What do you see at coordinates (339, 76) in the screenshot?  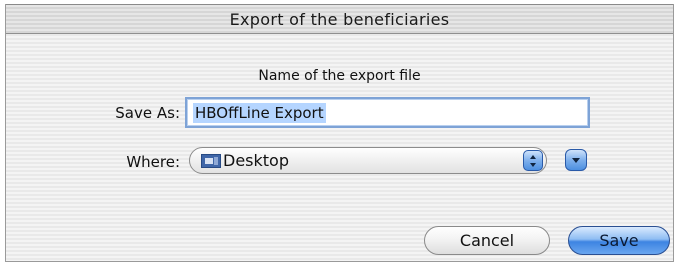 I see `export-file-heading: Name of the export file` at bounding box center [339, 76].